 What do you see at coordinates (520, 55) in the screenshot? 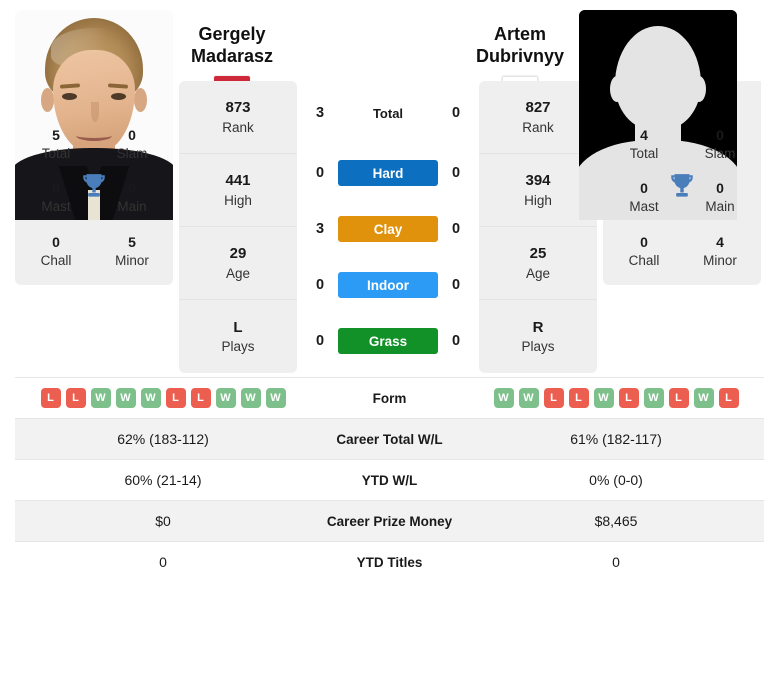
I see `right-last-name: Dubrivnyy` at bounding box center [520, 55].